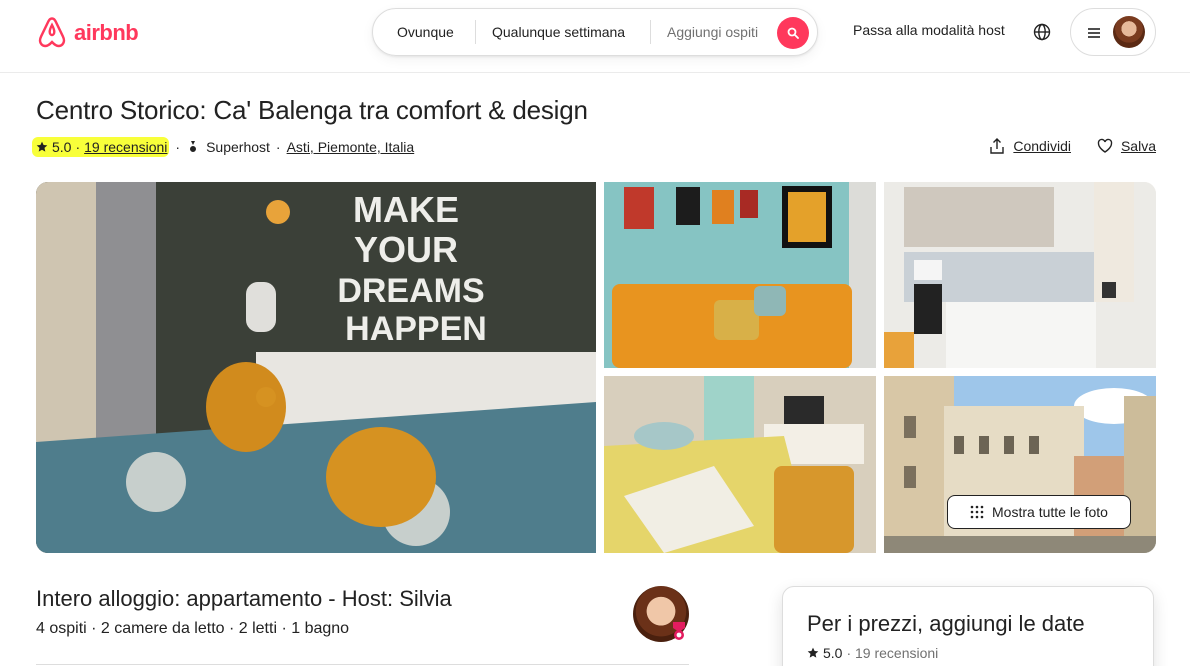  What do you see at coordinates (106, 32) in the screenshot?
I see `brand-name: airbnb` at bounding box center [106, 32].